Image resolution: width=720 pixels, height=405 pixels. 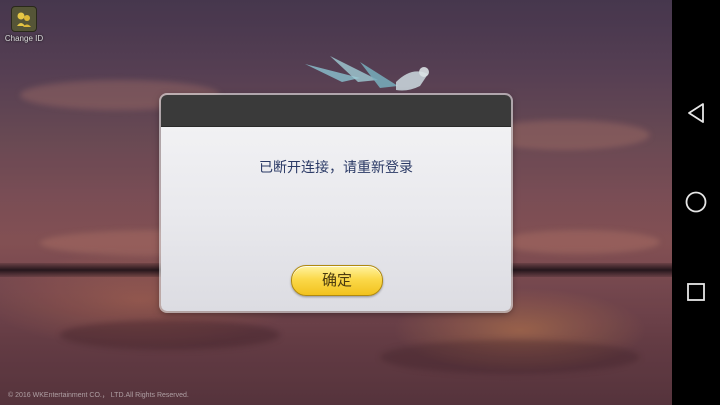 I want to click on triangle-back-icon, so click(x=696, y=113).